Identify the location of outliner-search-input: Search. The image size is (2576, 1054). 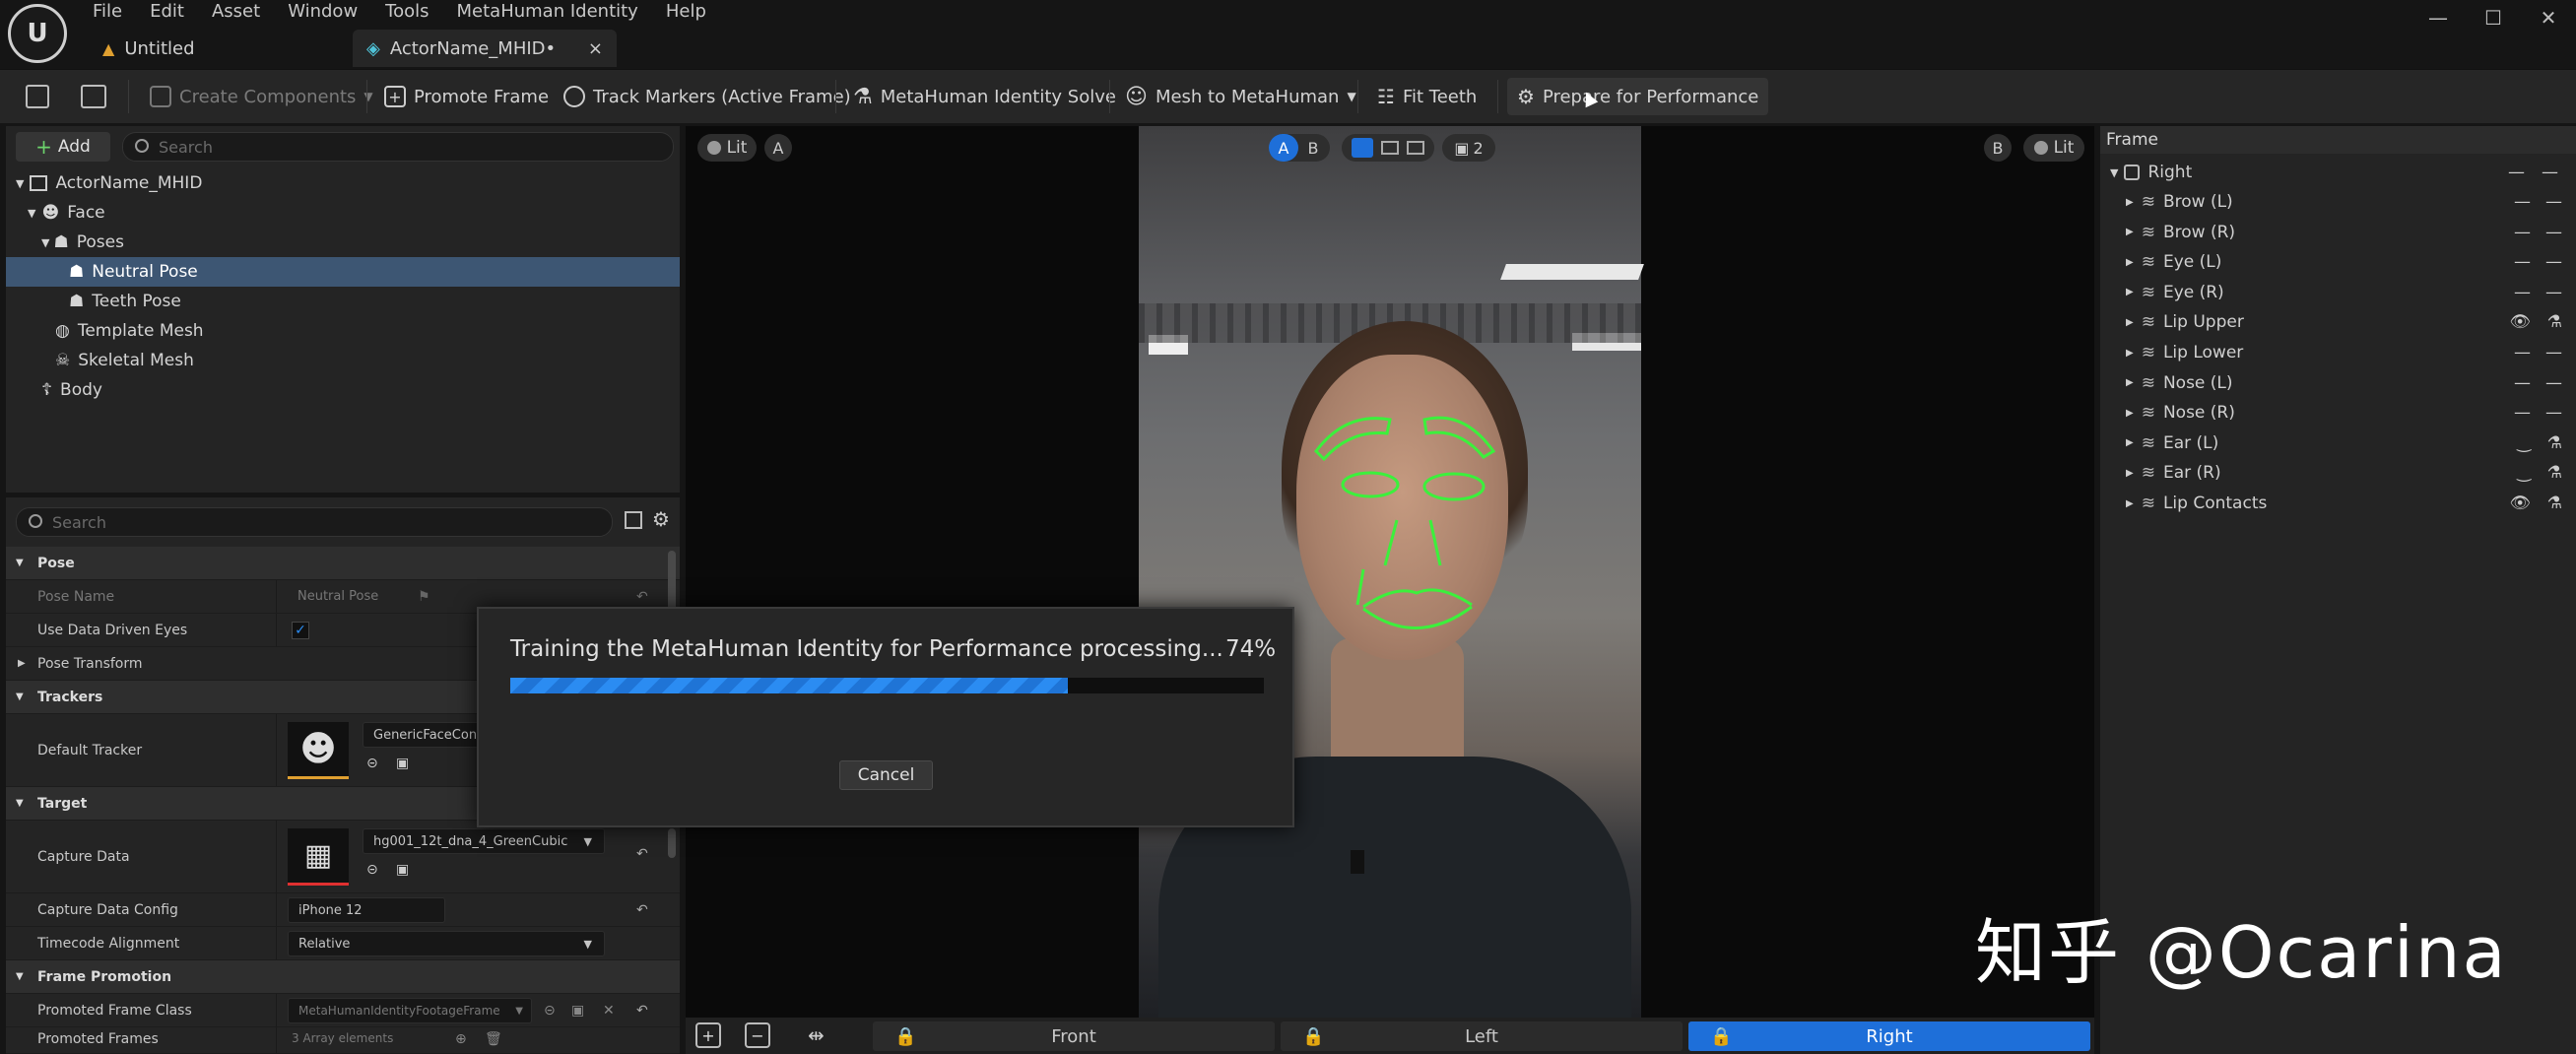
(398, 147).